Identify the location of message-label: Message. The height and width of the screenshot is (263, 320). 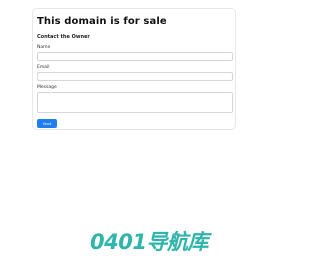
(47, 87).